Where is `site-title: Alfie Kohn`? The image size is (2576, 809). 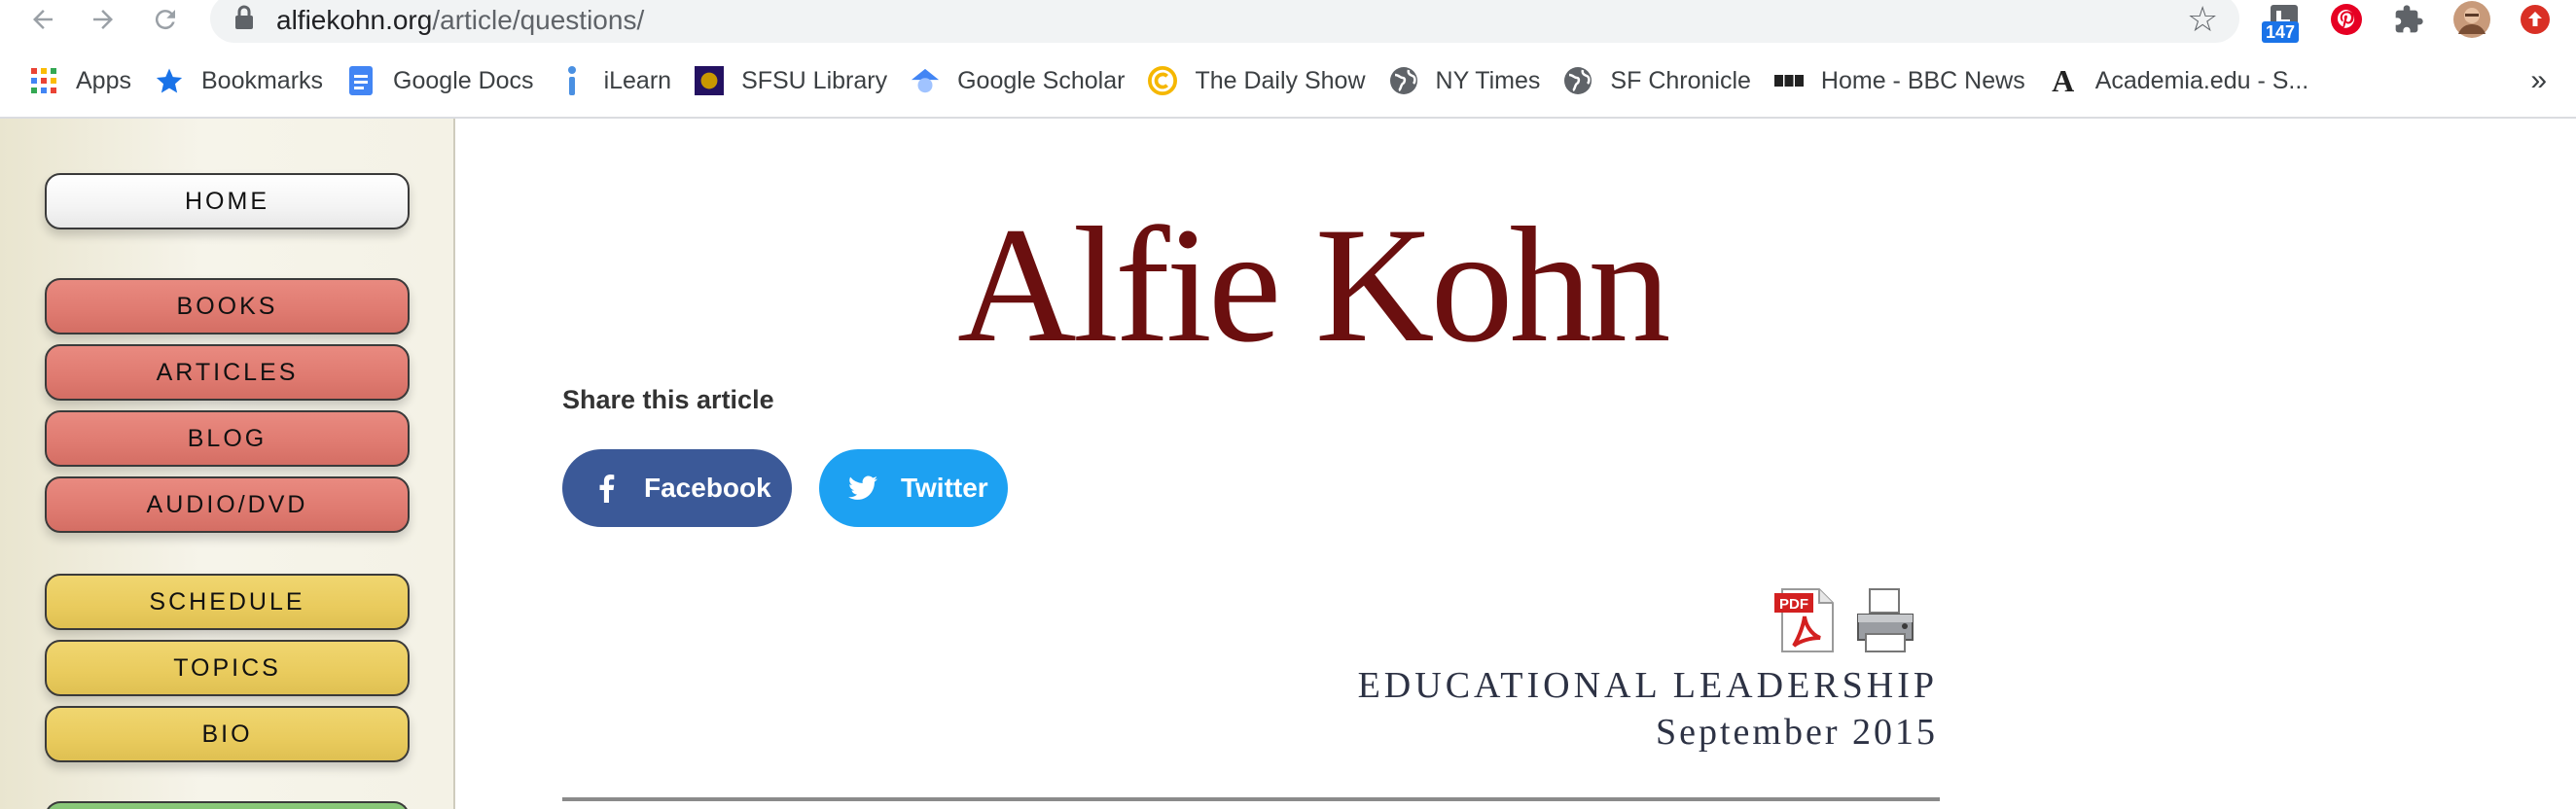 site-title: Alfie Kohn is located at coordinates (1293, 285).